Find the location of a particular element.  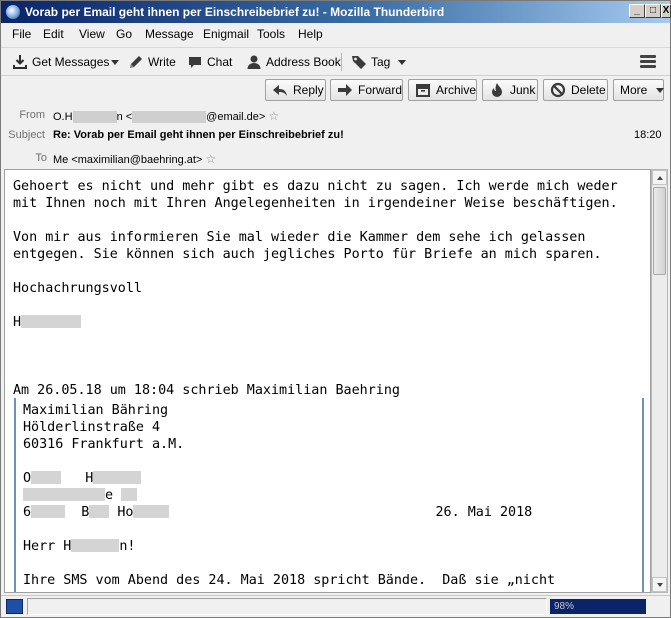

archive-label: Archive is located at coordinates (456, 90).